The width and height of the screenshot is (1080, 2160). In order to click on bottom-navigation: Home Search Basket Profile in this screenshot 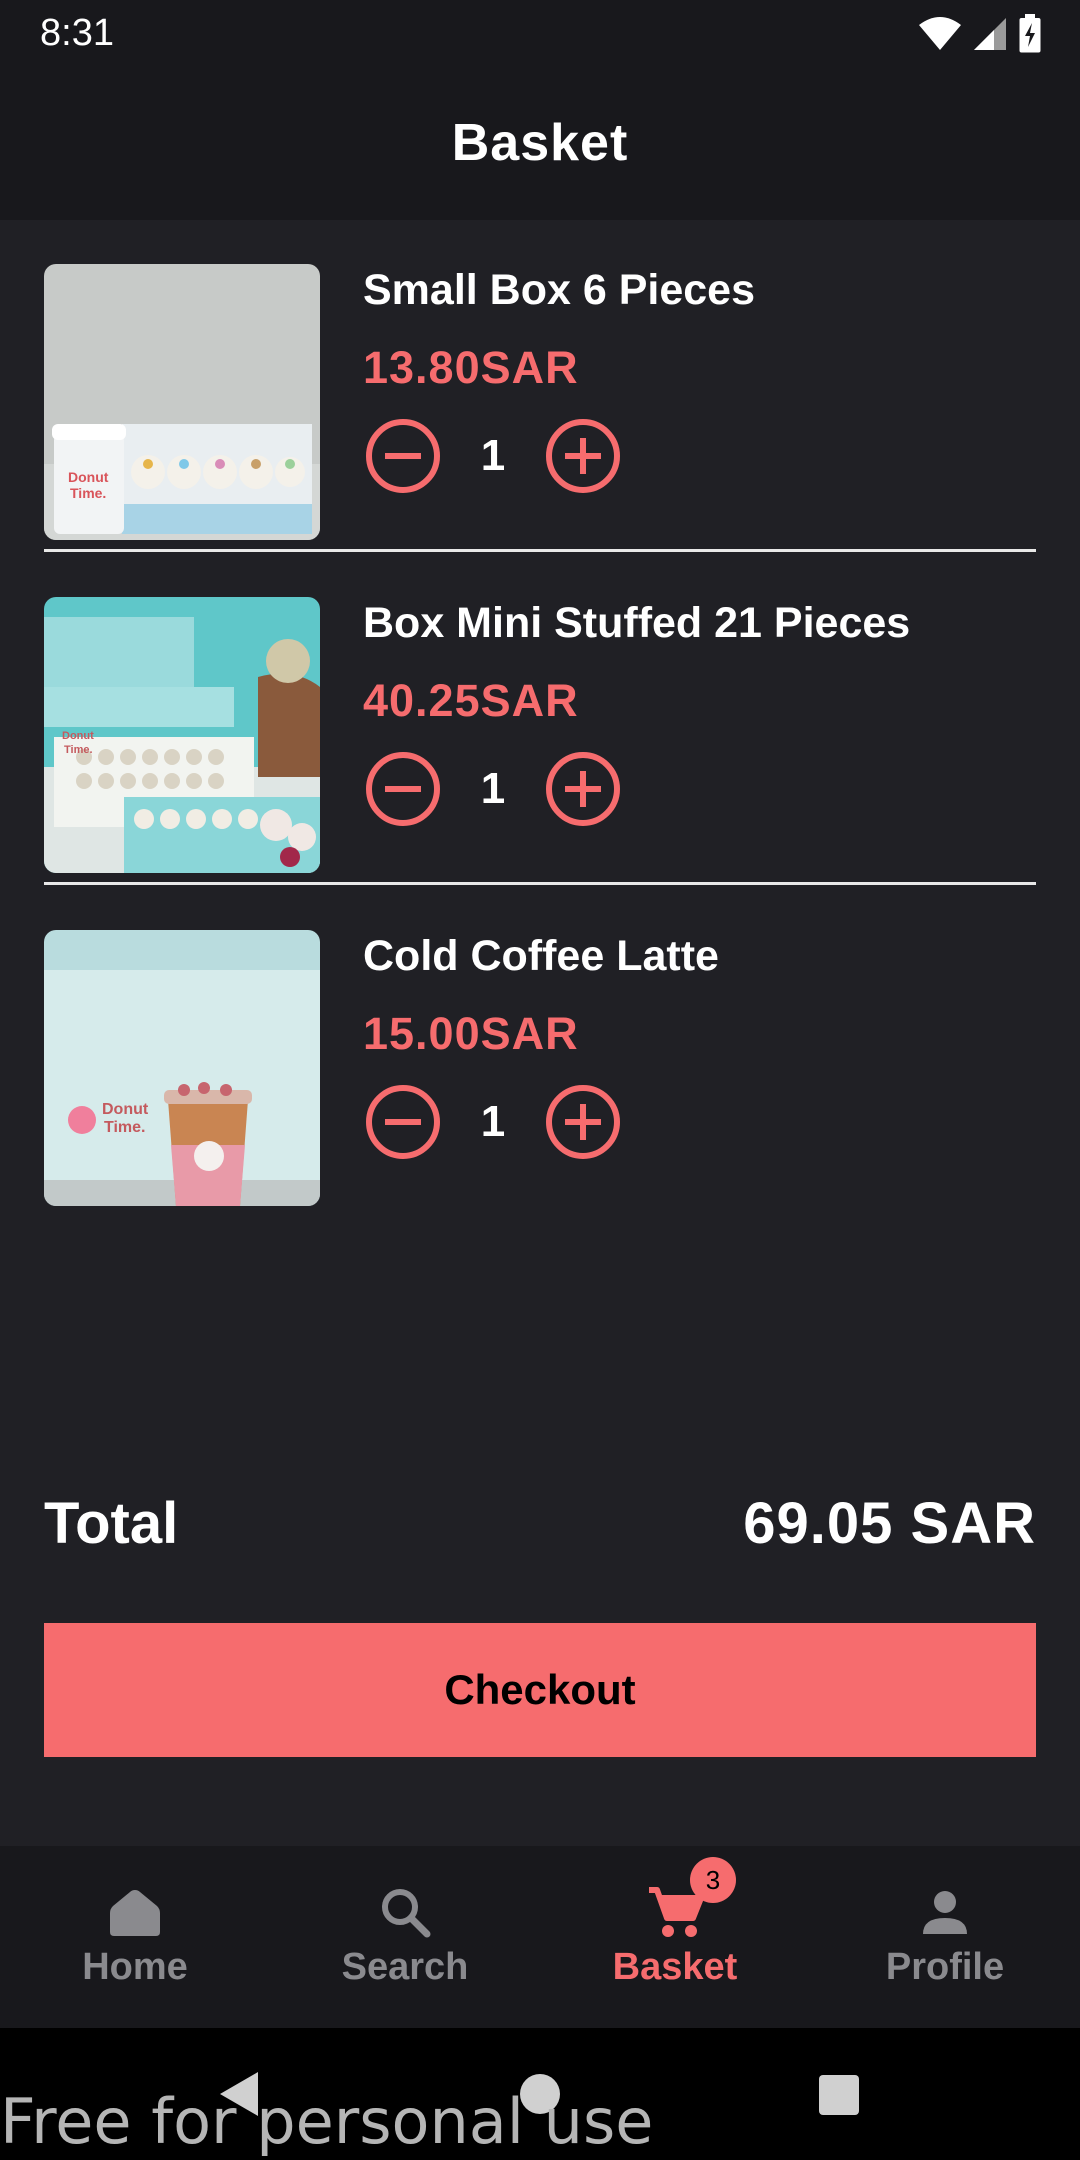, I will do `click(540, 1937)`.